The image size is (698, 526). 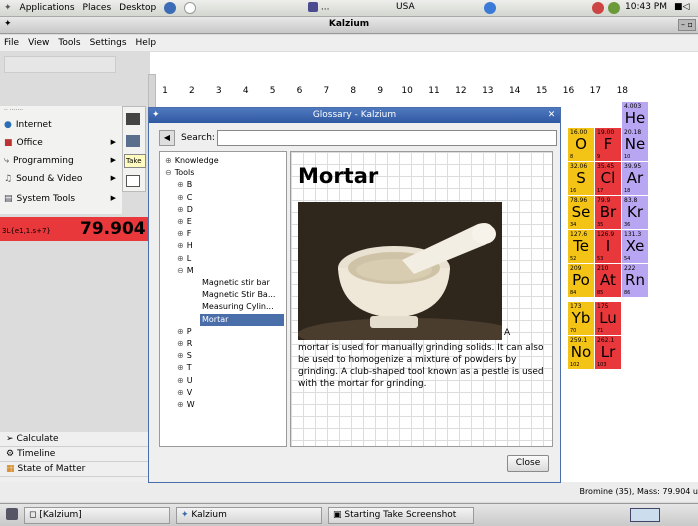 I want to click on element-at: 210 At 85, so click(x=608, y=280).